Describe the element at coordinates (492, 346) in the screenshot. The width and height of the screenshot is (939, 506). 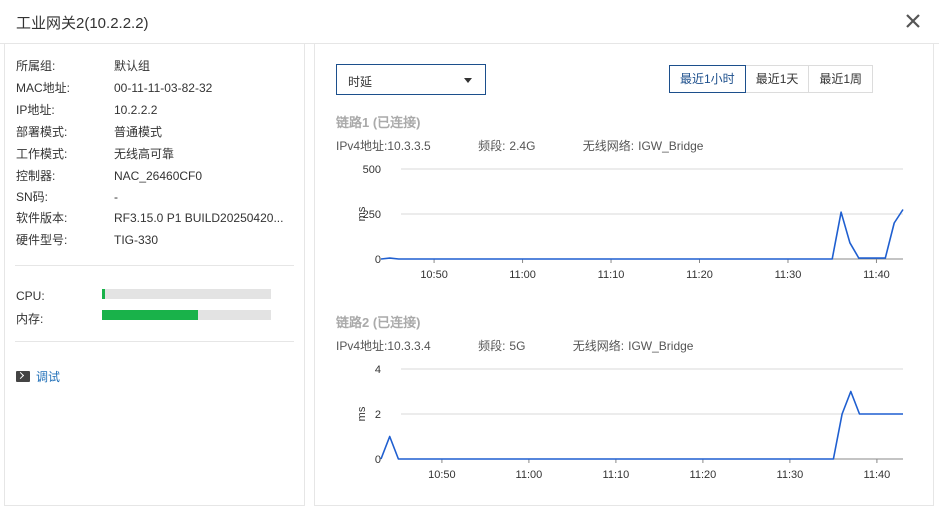
I see `link2-band-label: 频段:` at that location.